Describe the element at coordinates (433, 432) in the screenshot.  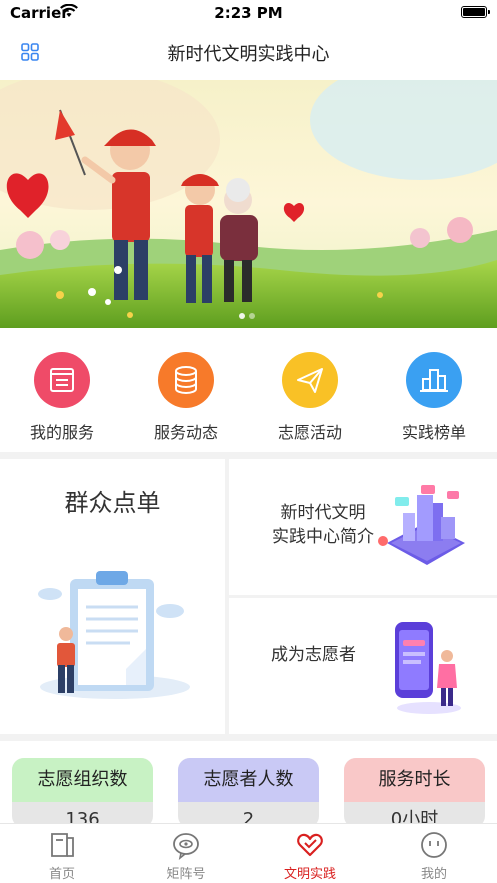
I see `quick-link-label: 实践榜单` at that location.